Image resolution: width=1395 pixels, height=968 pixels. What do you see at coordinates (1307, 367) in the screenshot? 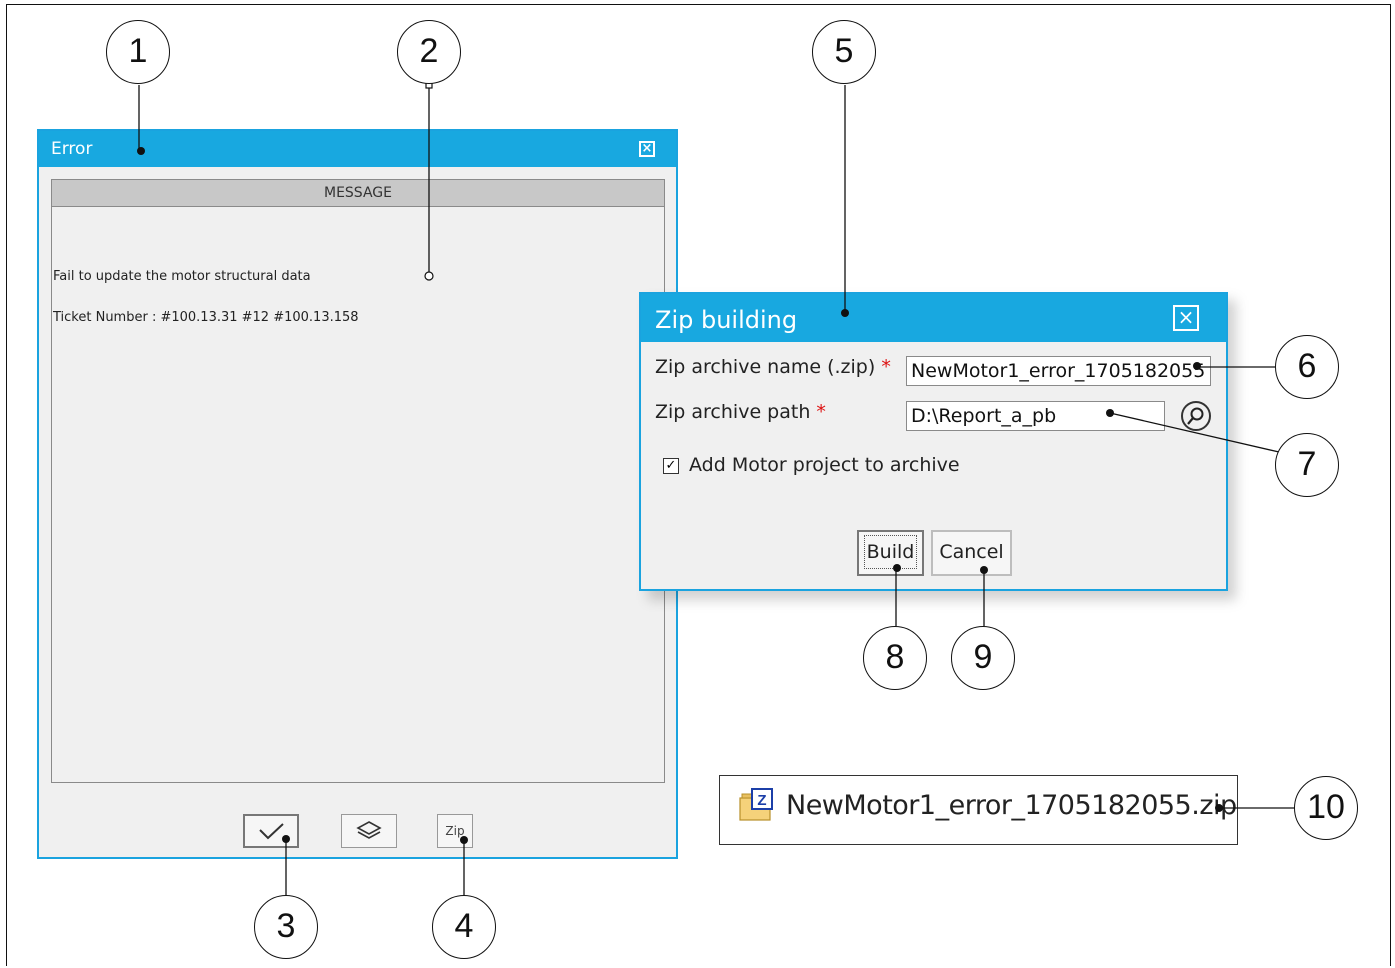
I see `callout-6: 6` at bounding box center [1307, 367].